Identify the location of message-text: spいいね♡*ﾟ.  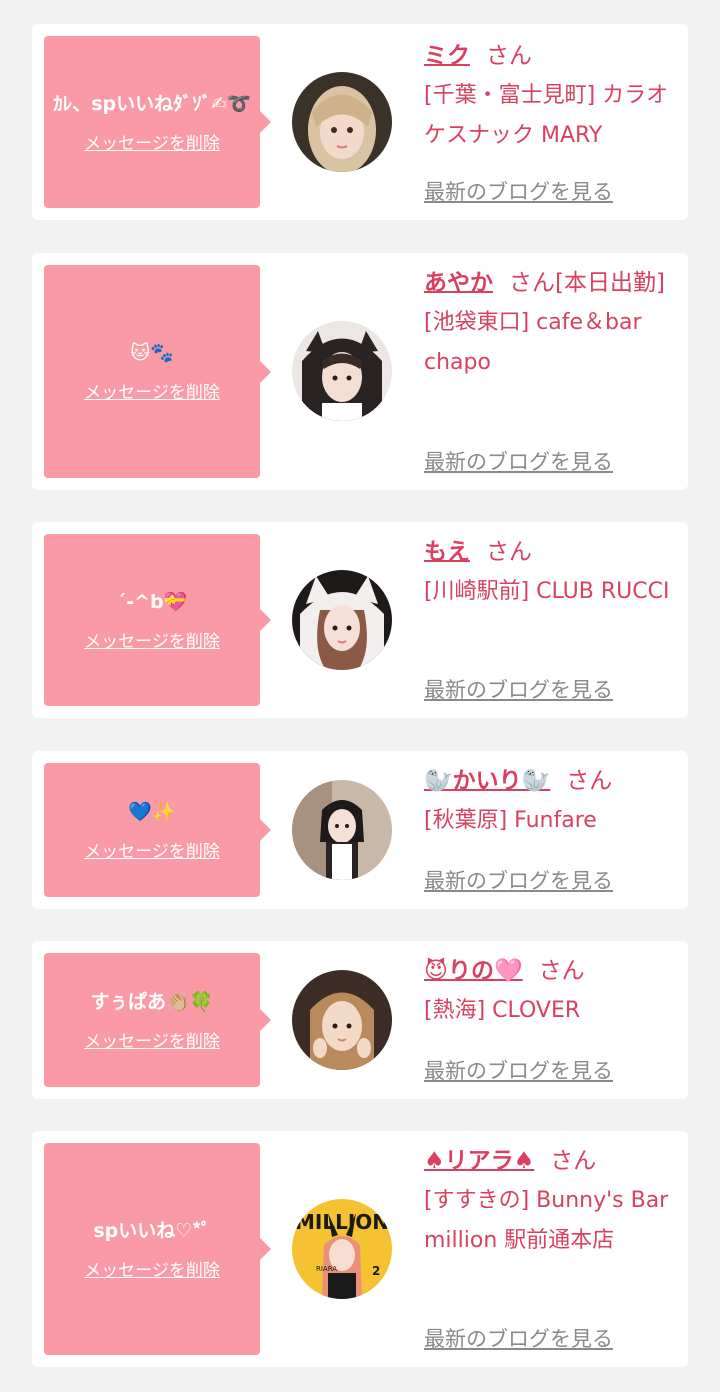
(152, 1230).